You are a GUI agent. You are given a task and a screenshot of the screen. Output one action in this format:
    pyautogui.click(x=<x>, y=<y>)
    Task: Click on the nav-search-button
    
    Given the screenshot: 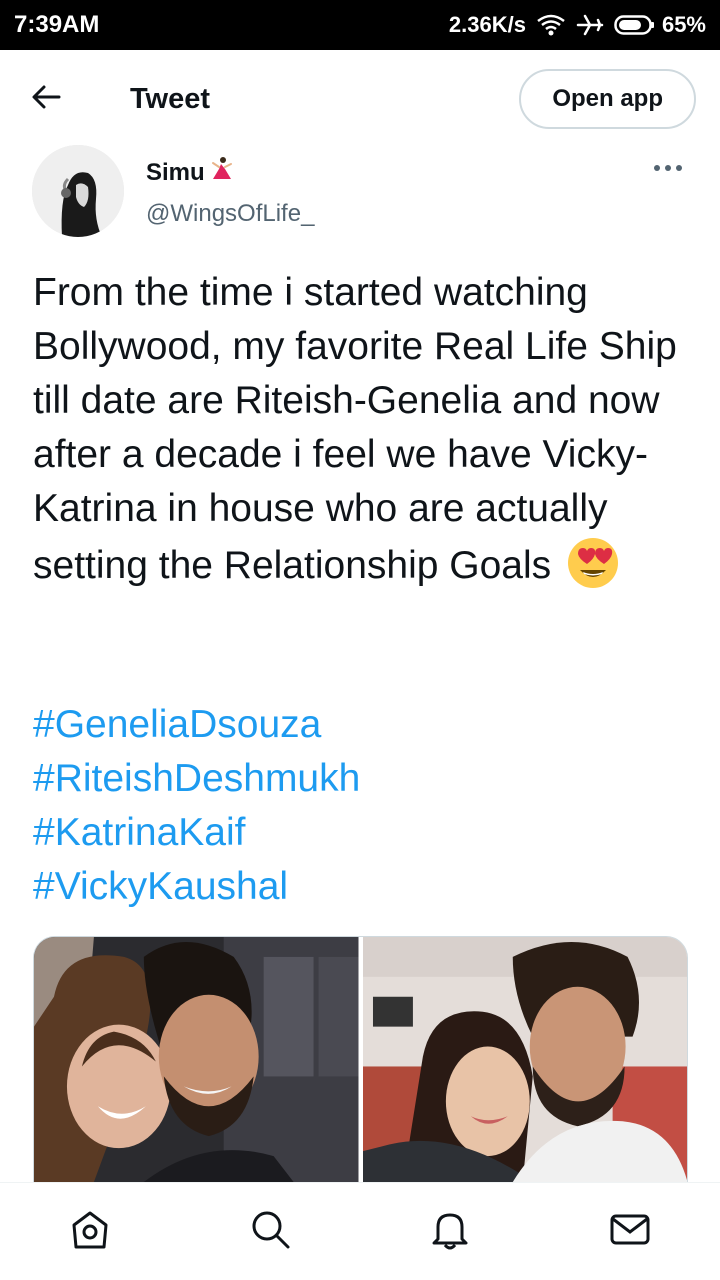 What is the action you would take?
    pyautogui.click(x=270, y=1232)
    